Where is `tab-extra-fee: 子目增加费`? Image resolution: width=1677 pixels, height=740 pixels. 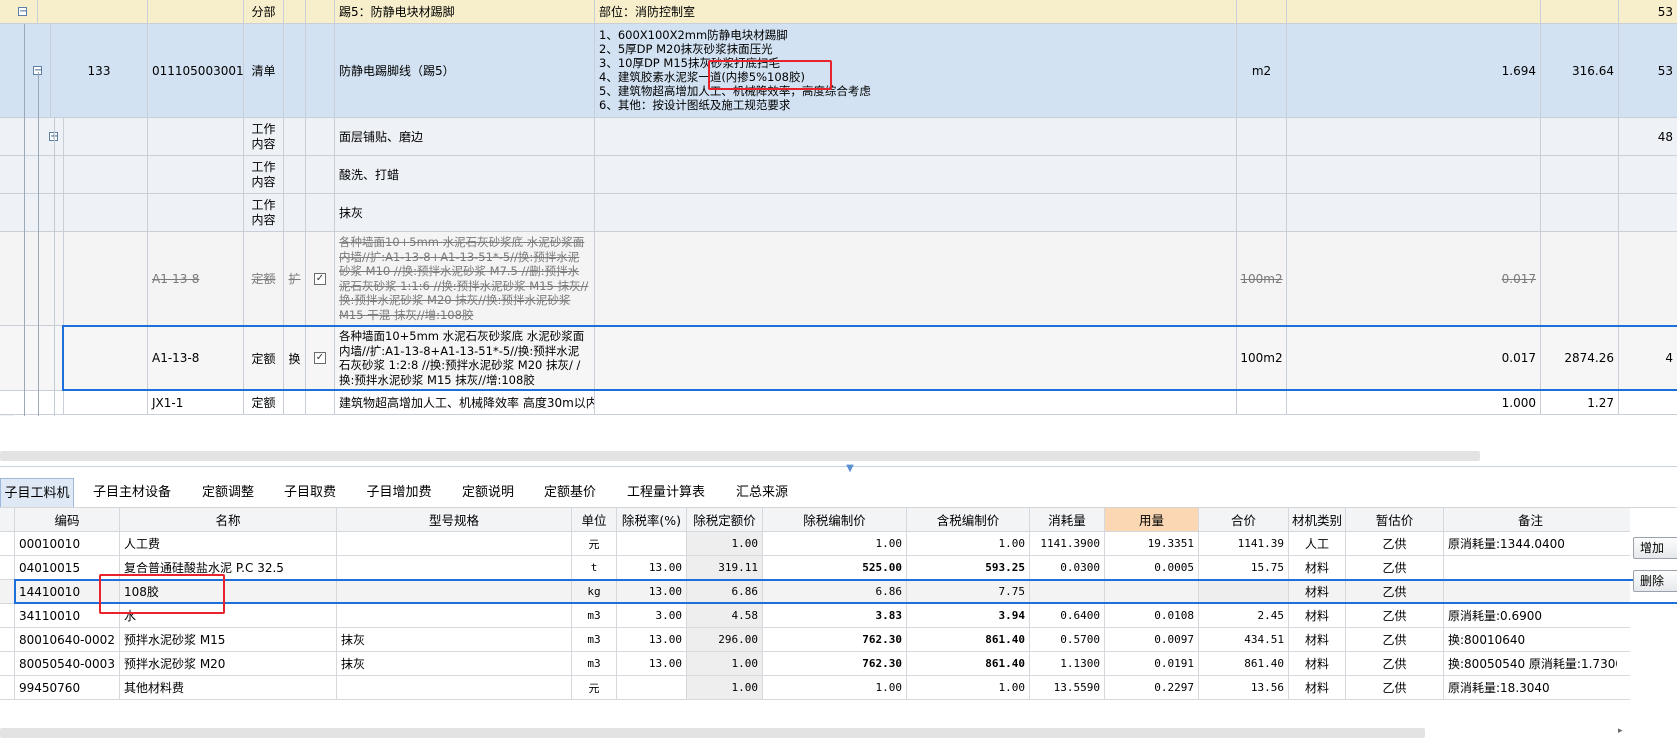 tab-extra-fee: 子目增加费 is located at coordinates (399, 492).